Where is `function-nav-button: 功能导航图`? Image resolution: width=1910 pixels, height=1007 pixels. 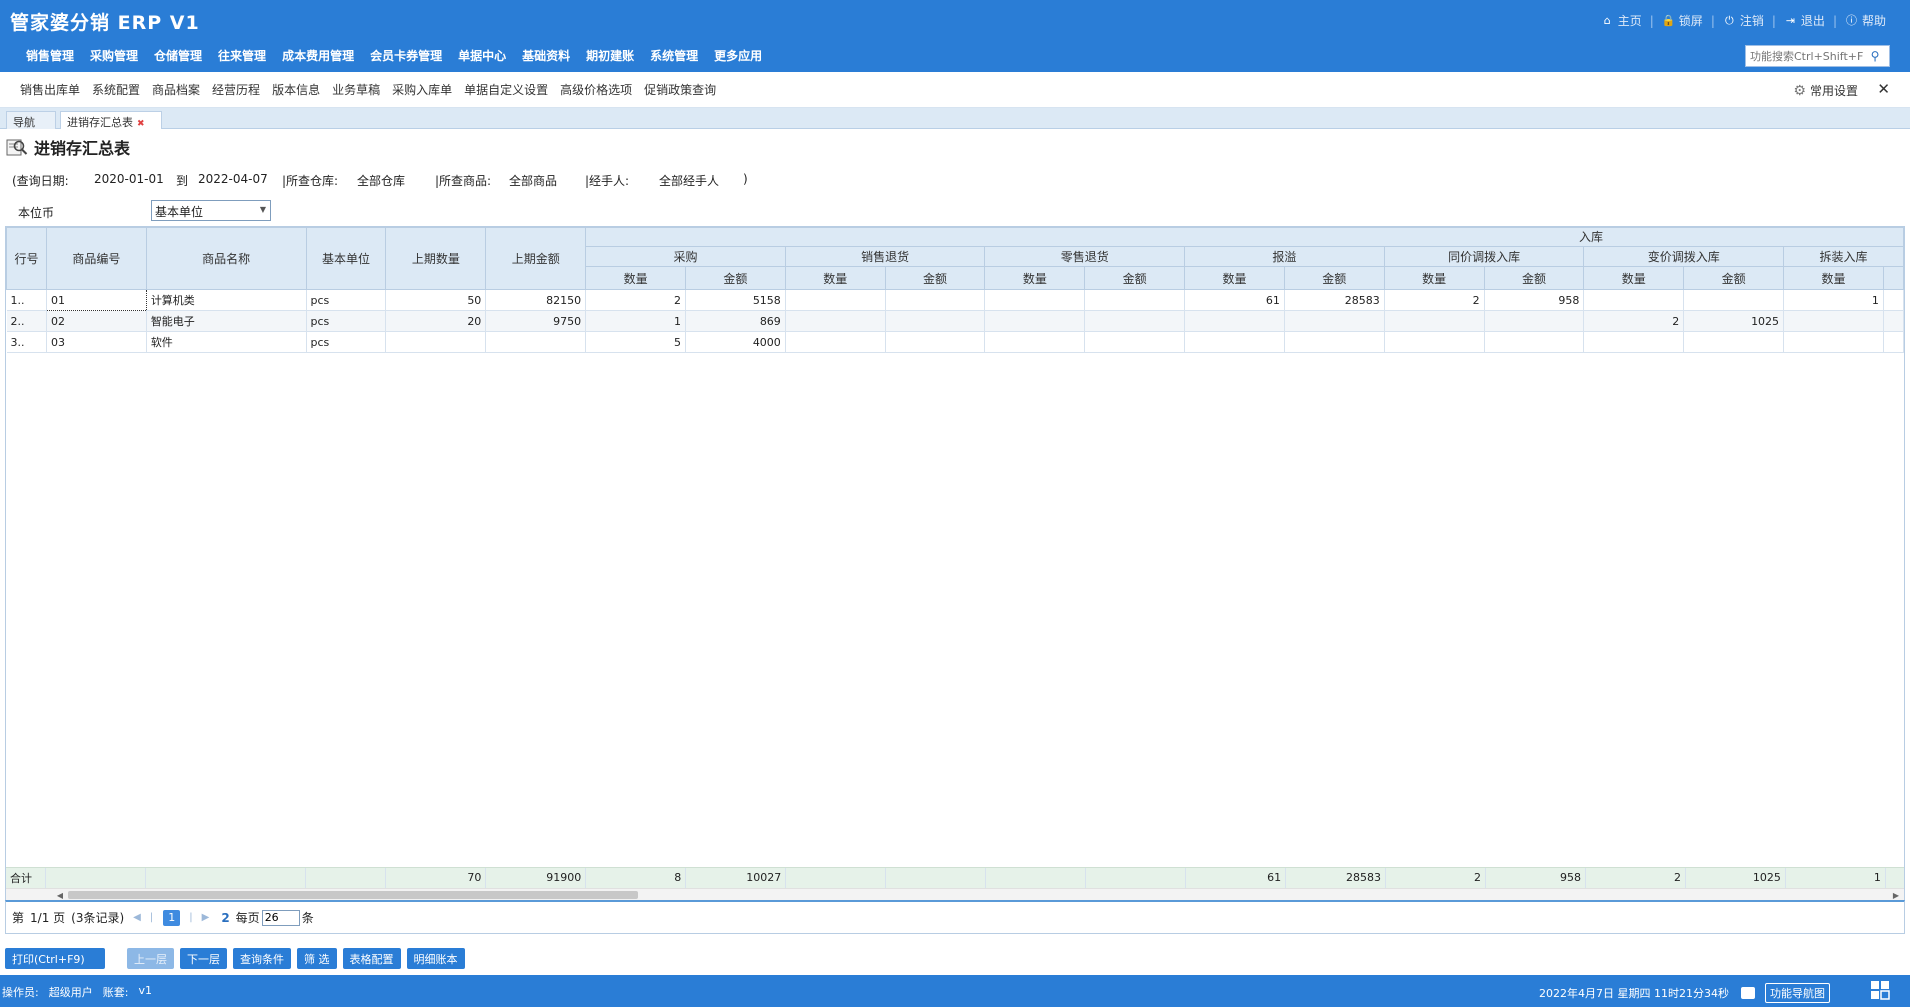
function-nav-button: 功能导航图 is located at coordinates (1797, 993).